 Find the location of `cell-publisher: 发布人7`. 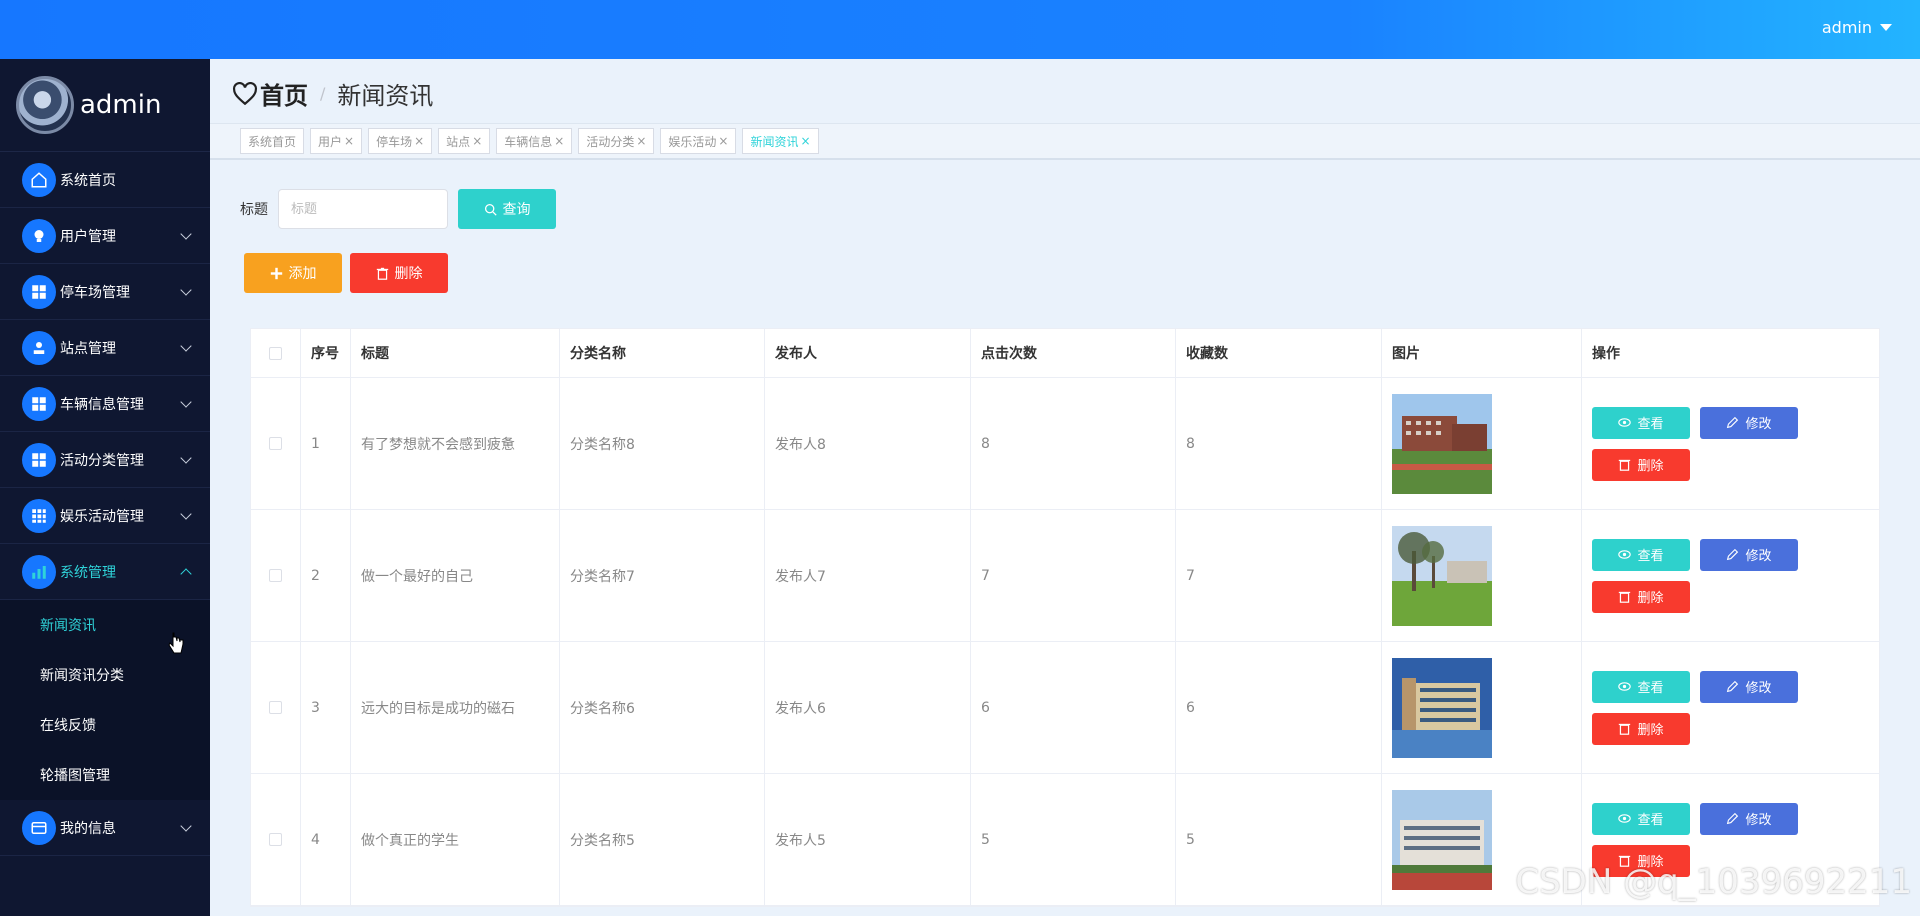

cell-publisher: 发布人7 is located at coordinates (868, 575).